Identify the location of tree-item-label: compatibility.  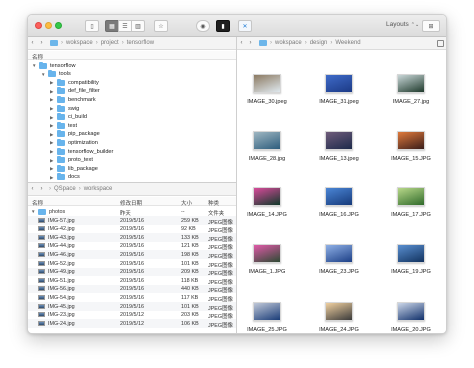
(83, 82).